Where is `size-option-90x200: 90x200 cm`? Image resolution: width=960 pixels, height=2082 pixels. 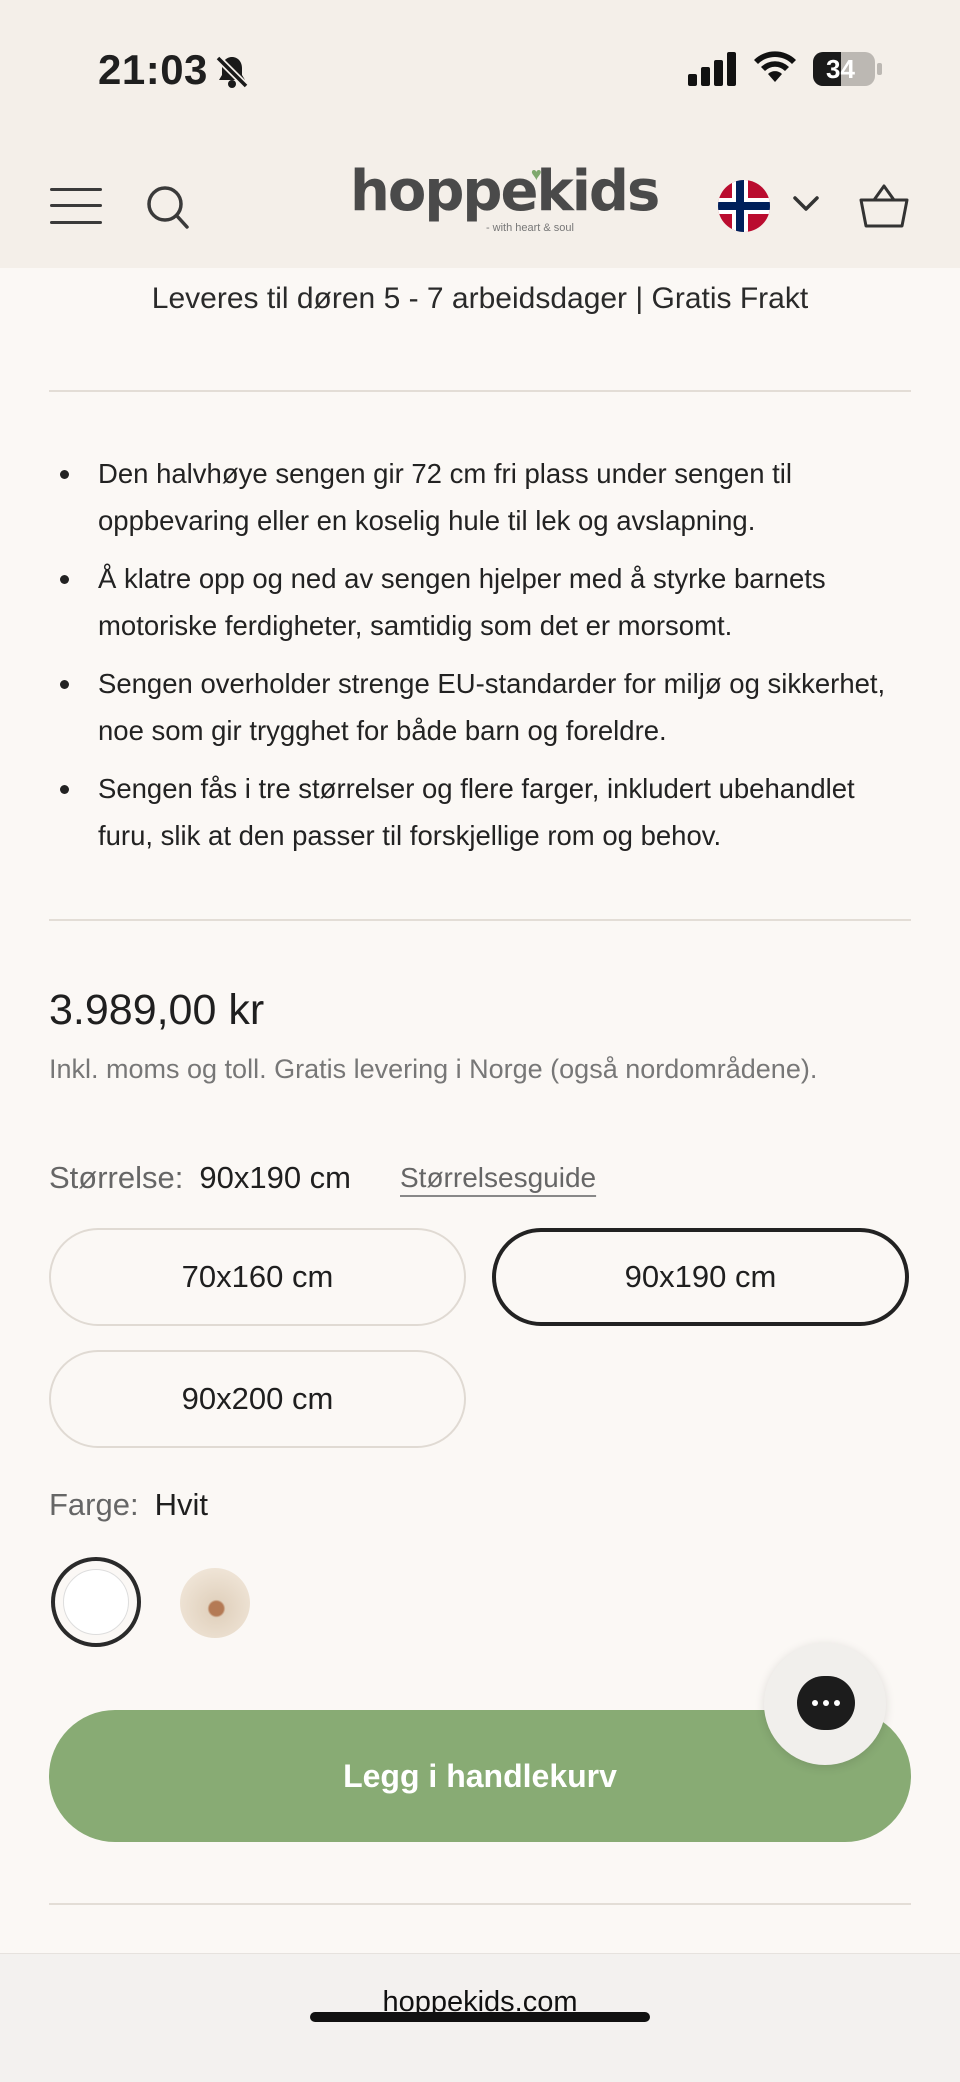
size-option-90x200: 90x200 cm is located at coordinates (257, 1399).